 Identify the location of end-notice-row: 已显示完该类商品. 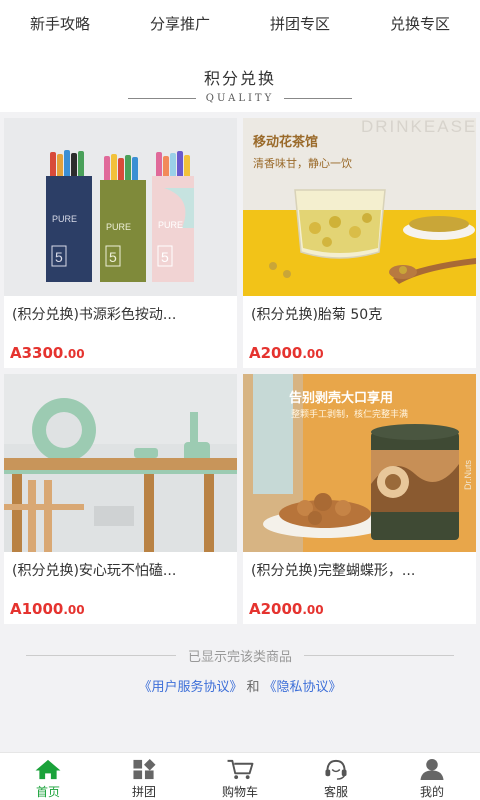
(240, 655).